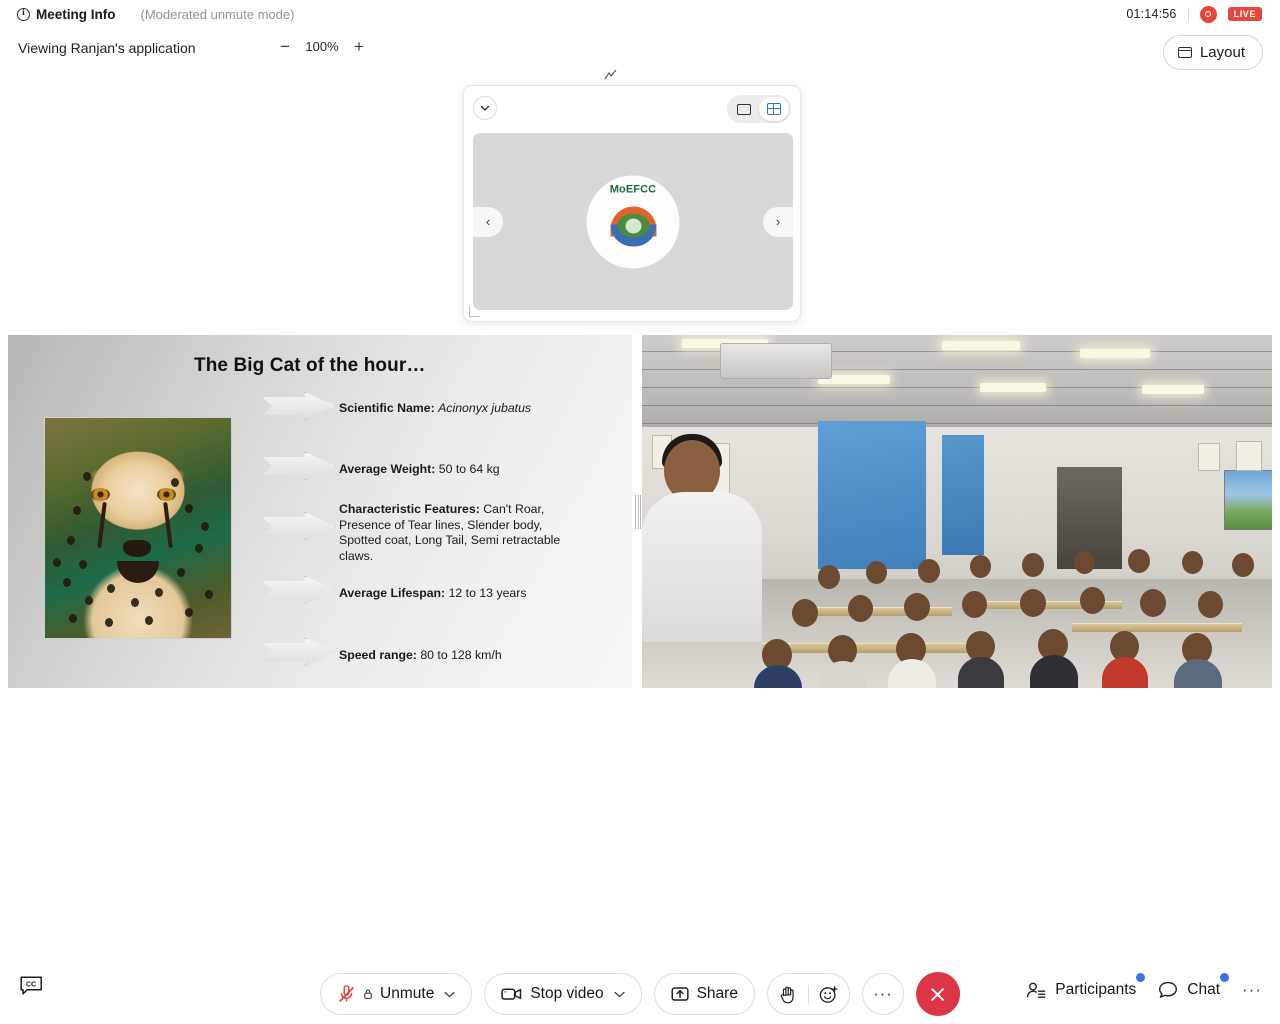 The height and width of the screenshot is (1024, 1280). I want to click on cheetah-photo, so click(138, 528).